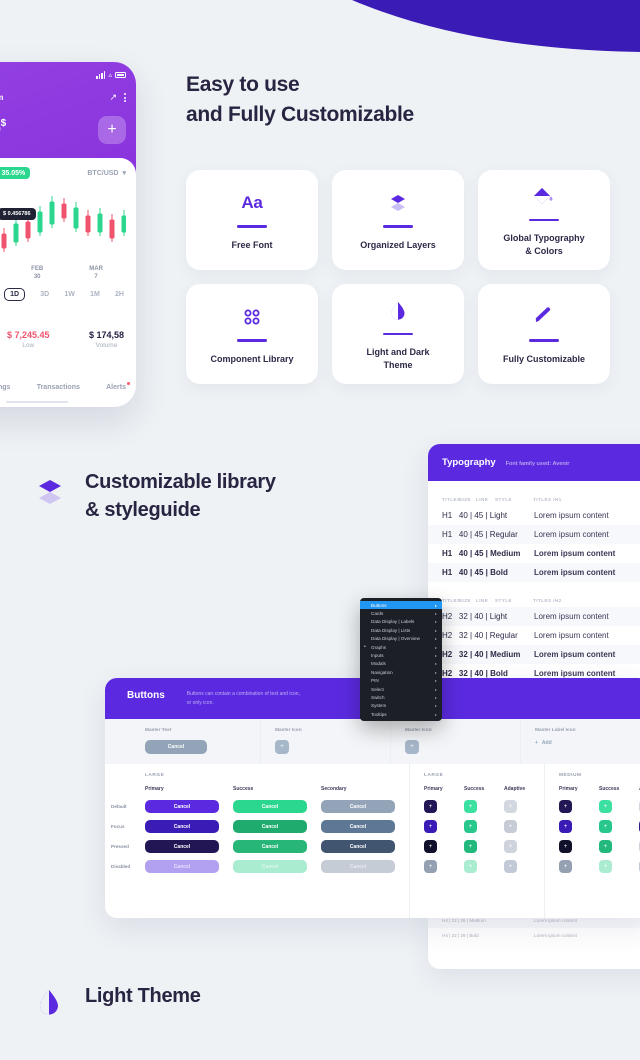  I want to click on tab-transactions: Transactions, so click(58, 387).